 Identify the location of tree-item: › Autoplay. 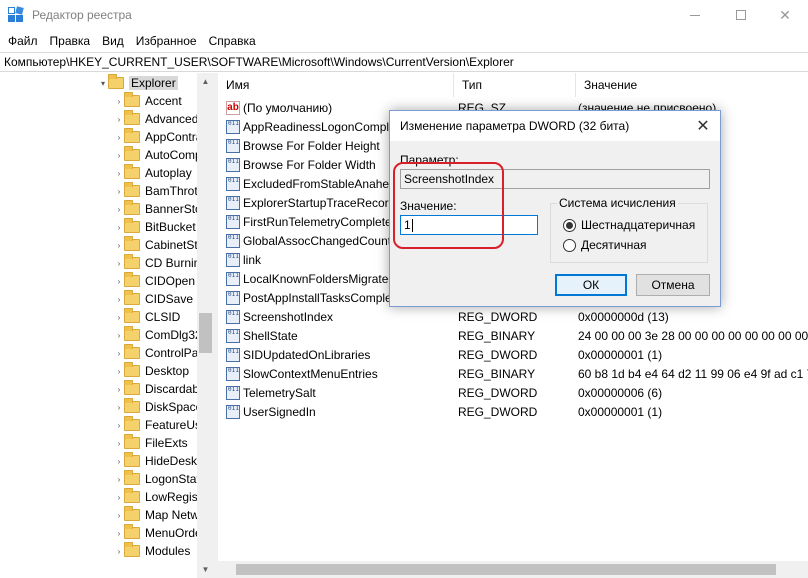
(153, 173).